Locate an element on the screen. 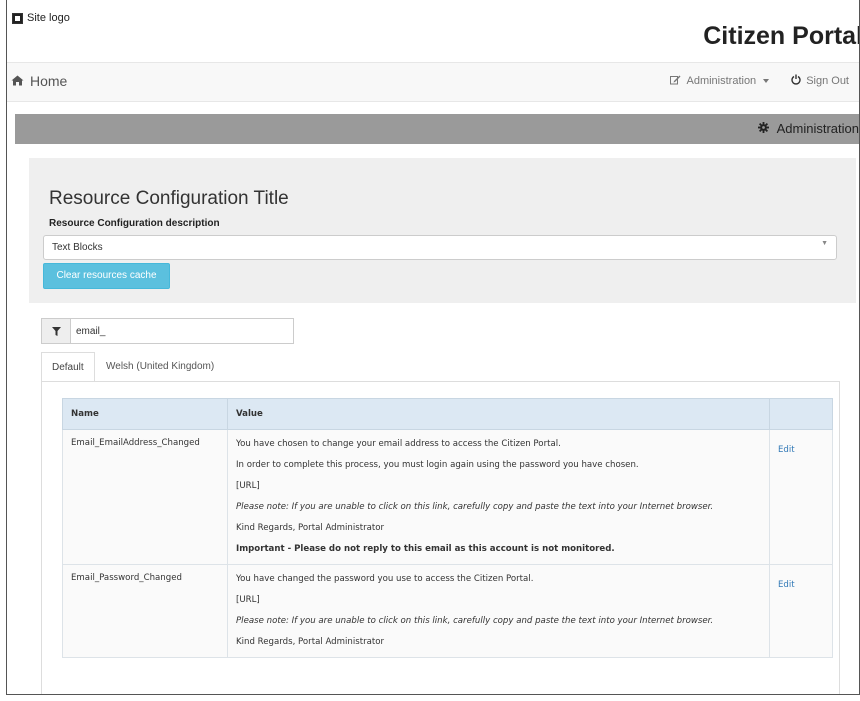 The width and height of the screenshot is (860, 701). filter-input is located at coordinates (176, 331).